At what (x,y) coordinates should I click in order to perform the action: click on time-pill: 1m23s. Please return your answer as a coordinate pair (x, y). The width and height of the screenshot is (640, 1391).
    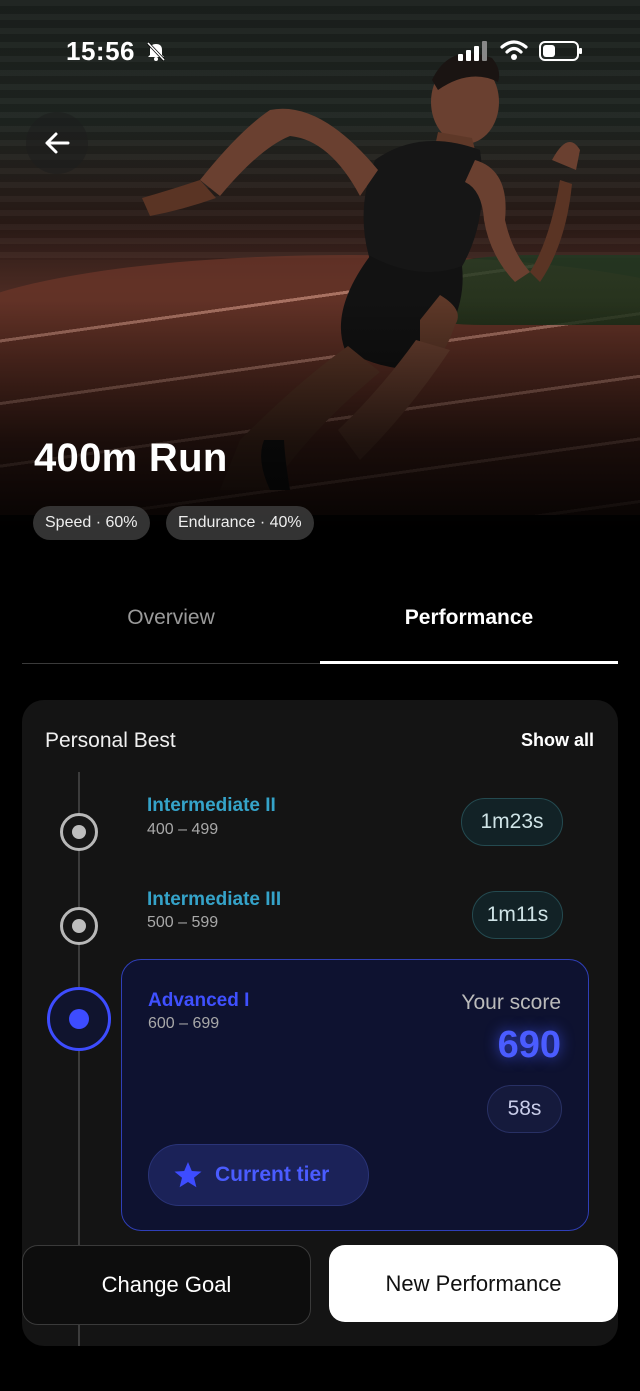
    Looking at the image, I should click on (512, 822).